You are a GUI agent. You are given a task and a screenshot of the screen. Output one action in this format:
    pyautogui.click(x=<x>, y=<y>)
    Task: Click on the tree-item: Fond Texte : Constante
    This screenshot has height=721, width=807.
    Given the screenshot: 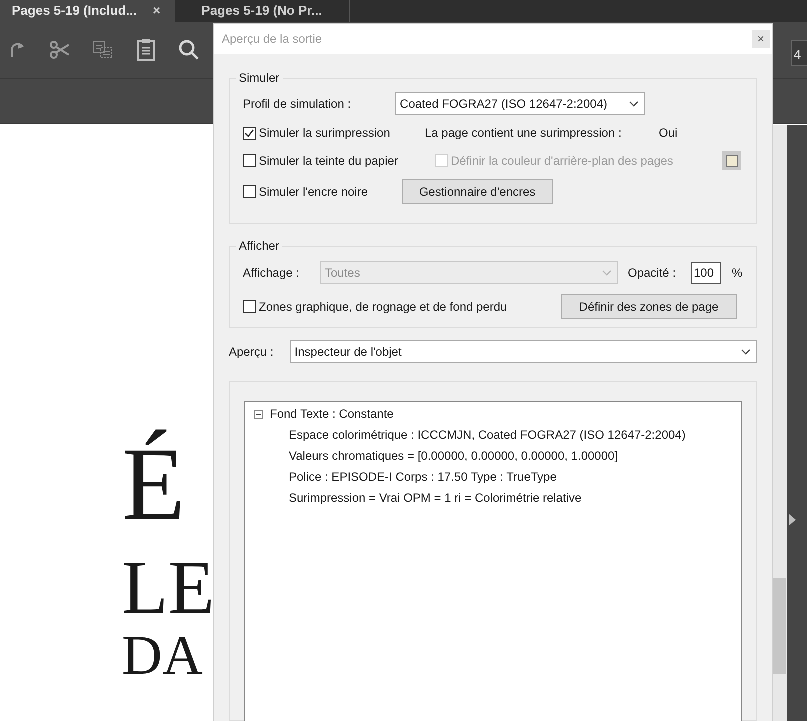 What is the action you would take?
    pyautogui.click(x=332, y=414)
    